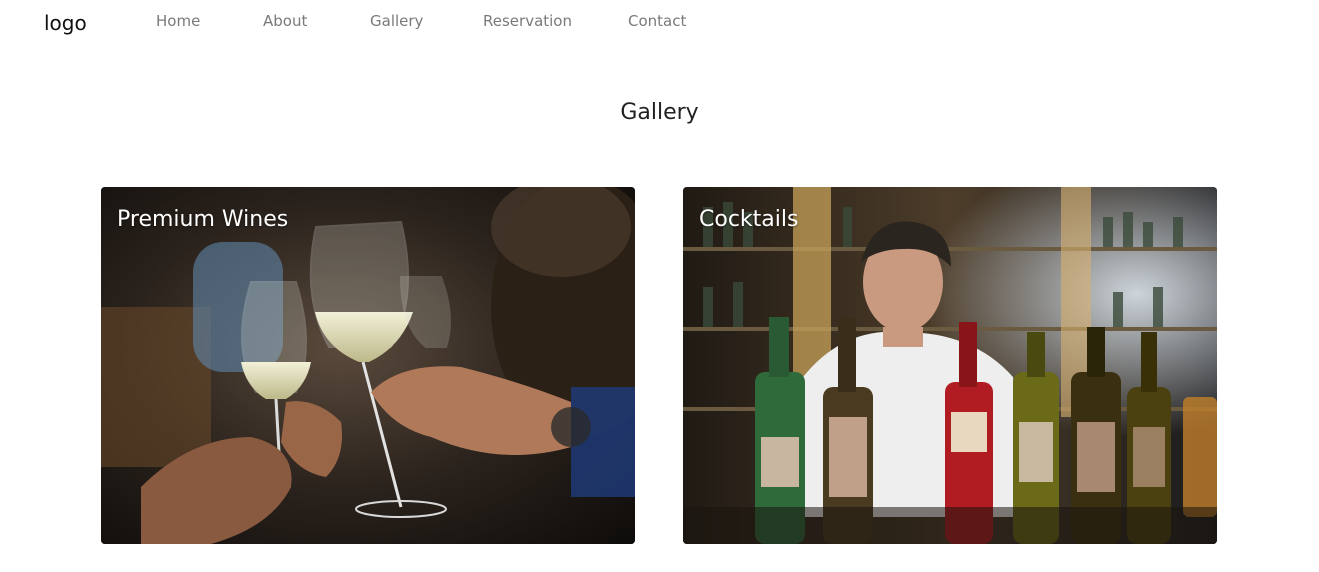 This screenshot has width=1319, height=572. I want to click on nav-link-home: Home, so click(178, 21).